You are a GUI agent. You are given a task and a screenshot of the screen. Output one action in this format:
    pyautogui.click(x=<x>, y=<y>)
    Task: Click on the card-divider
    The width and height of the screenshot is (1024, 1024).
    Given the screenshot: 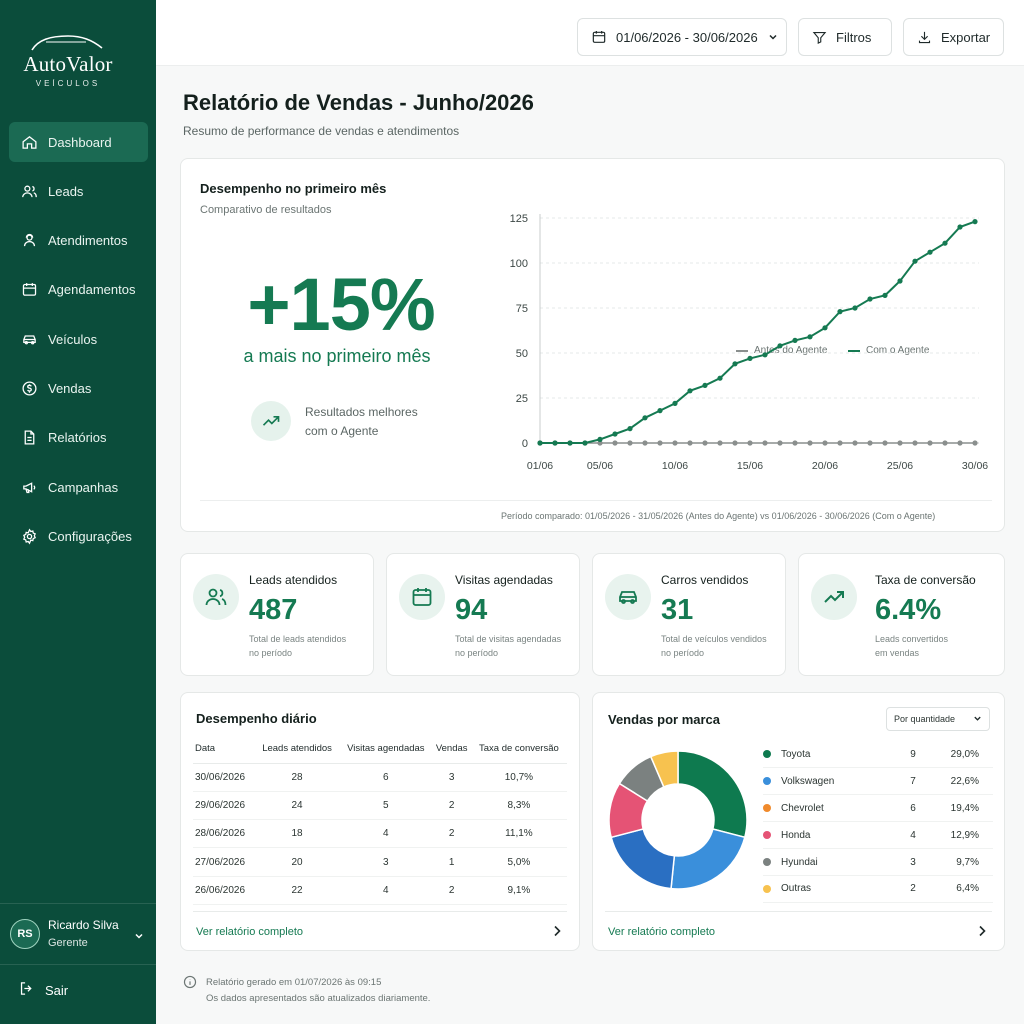 What is the action you would take?
    pyautogui.click(x=596, y=500)
    